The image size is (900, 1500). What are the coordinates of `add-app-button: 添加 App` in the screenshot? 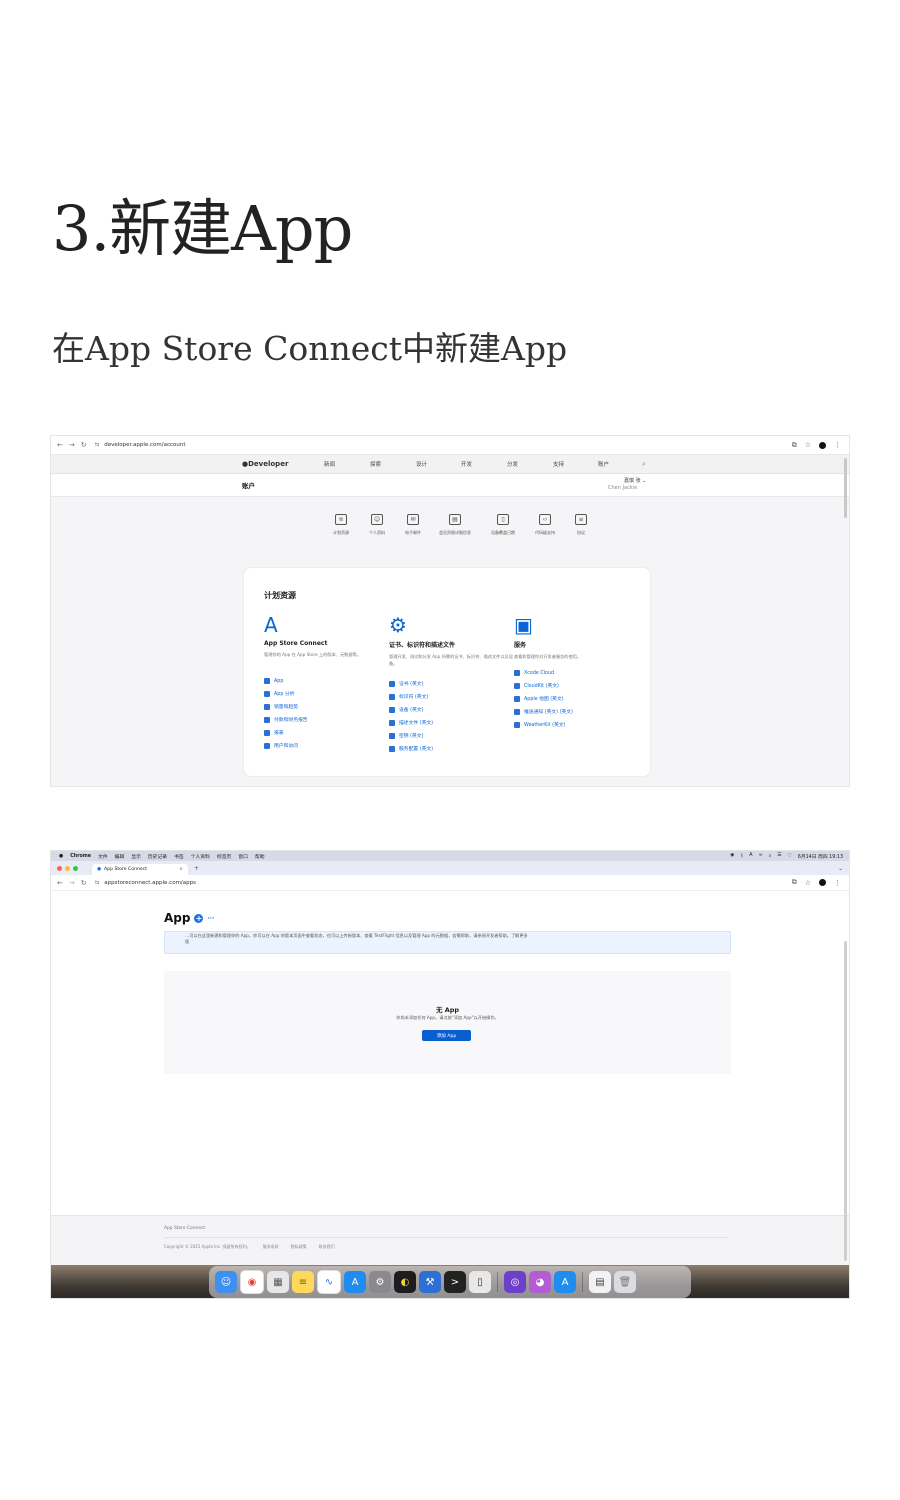 It's located at (446, 1035).